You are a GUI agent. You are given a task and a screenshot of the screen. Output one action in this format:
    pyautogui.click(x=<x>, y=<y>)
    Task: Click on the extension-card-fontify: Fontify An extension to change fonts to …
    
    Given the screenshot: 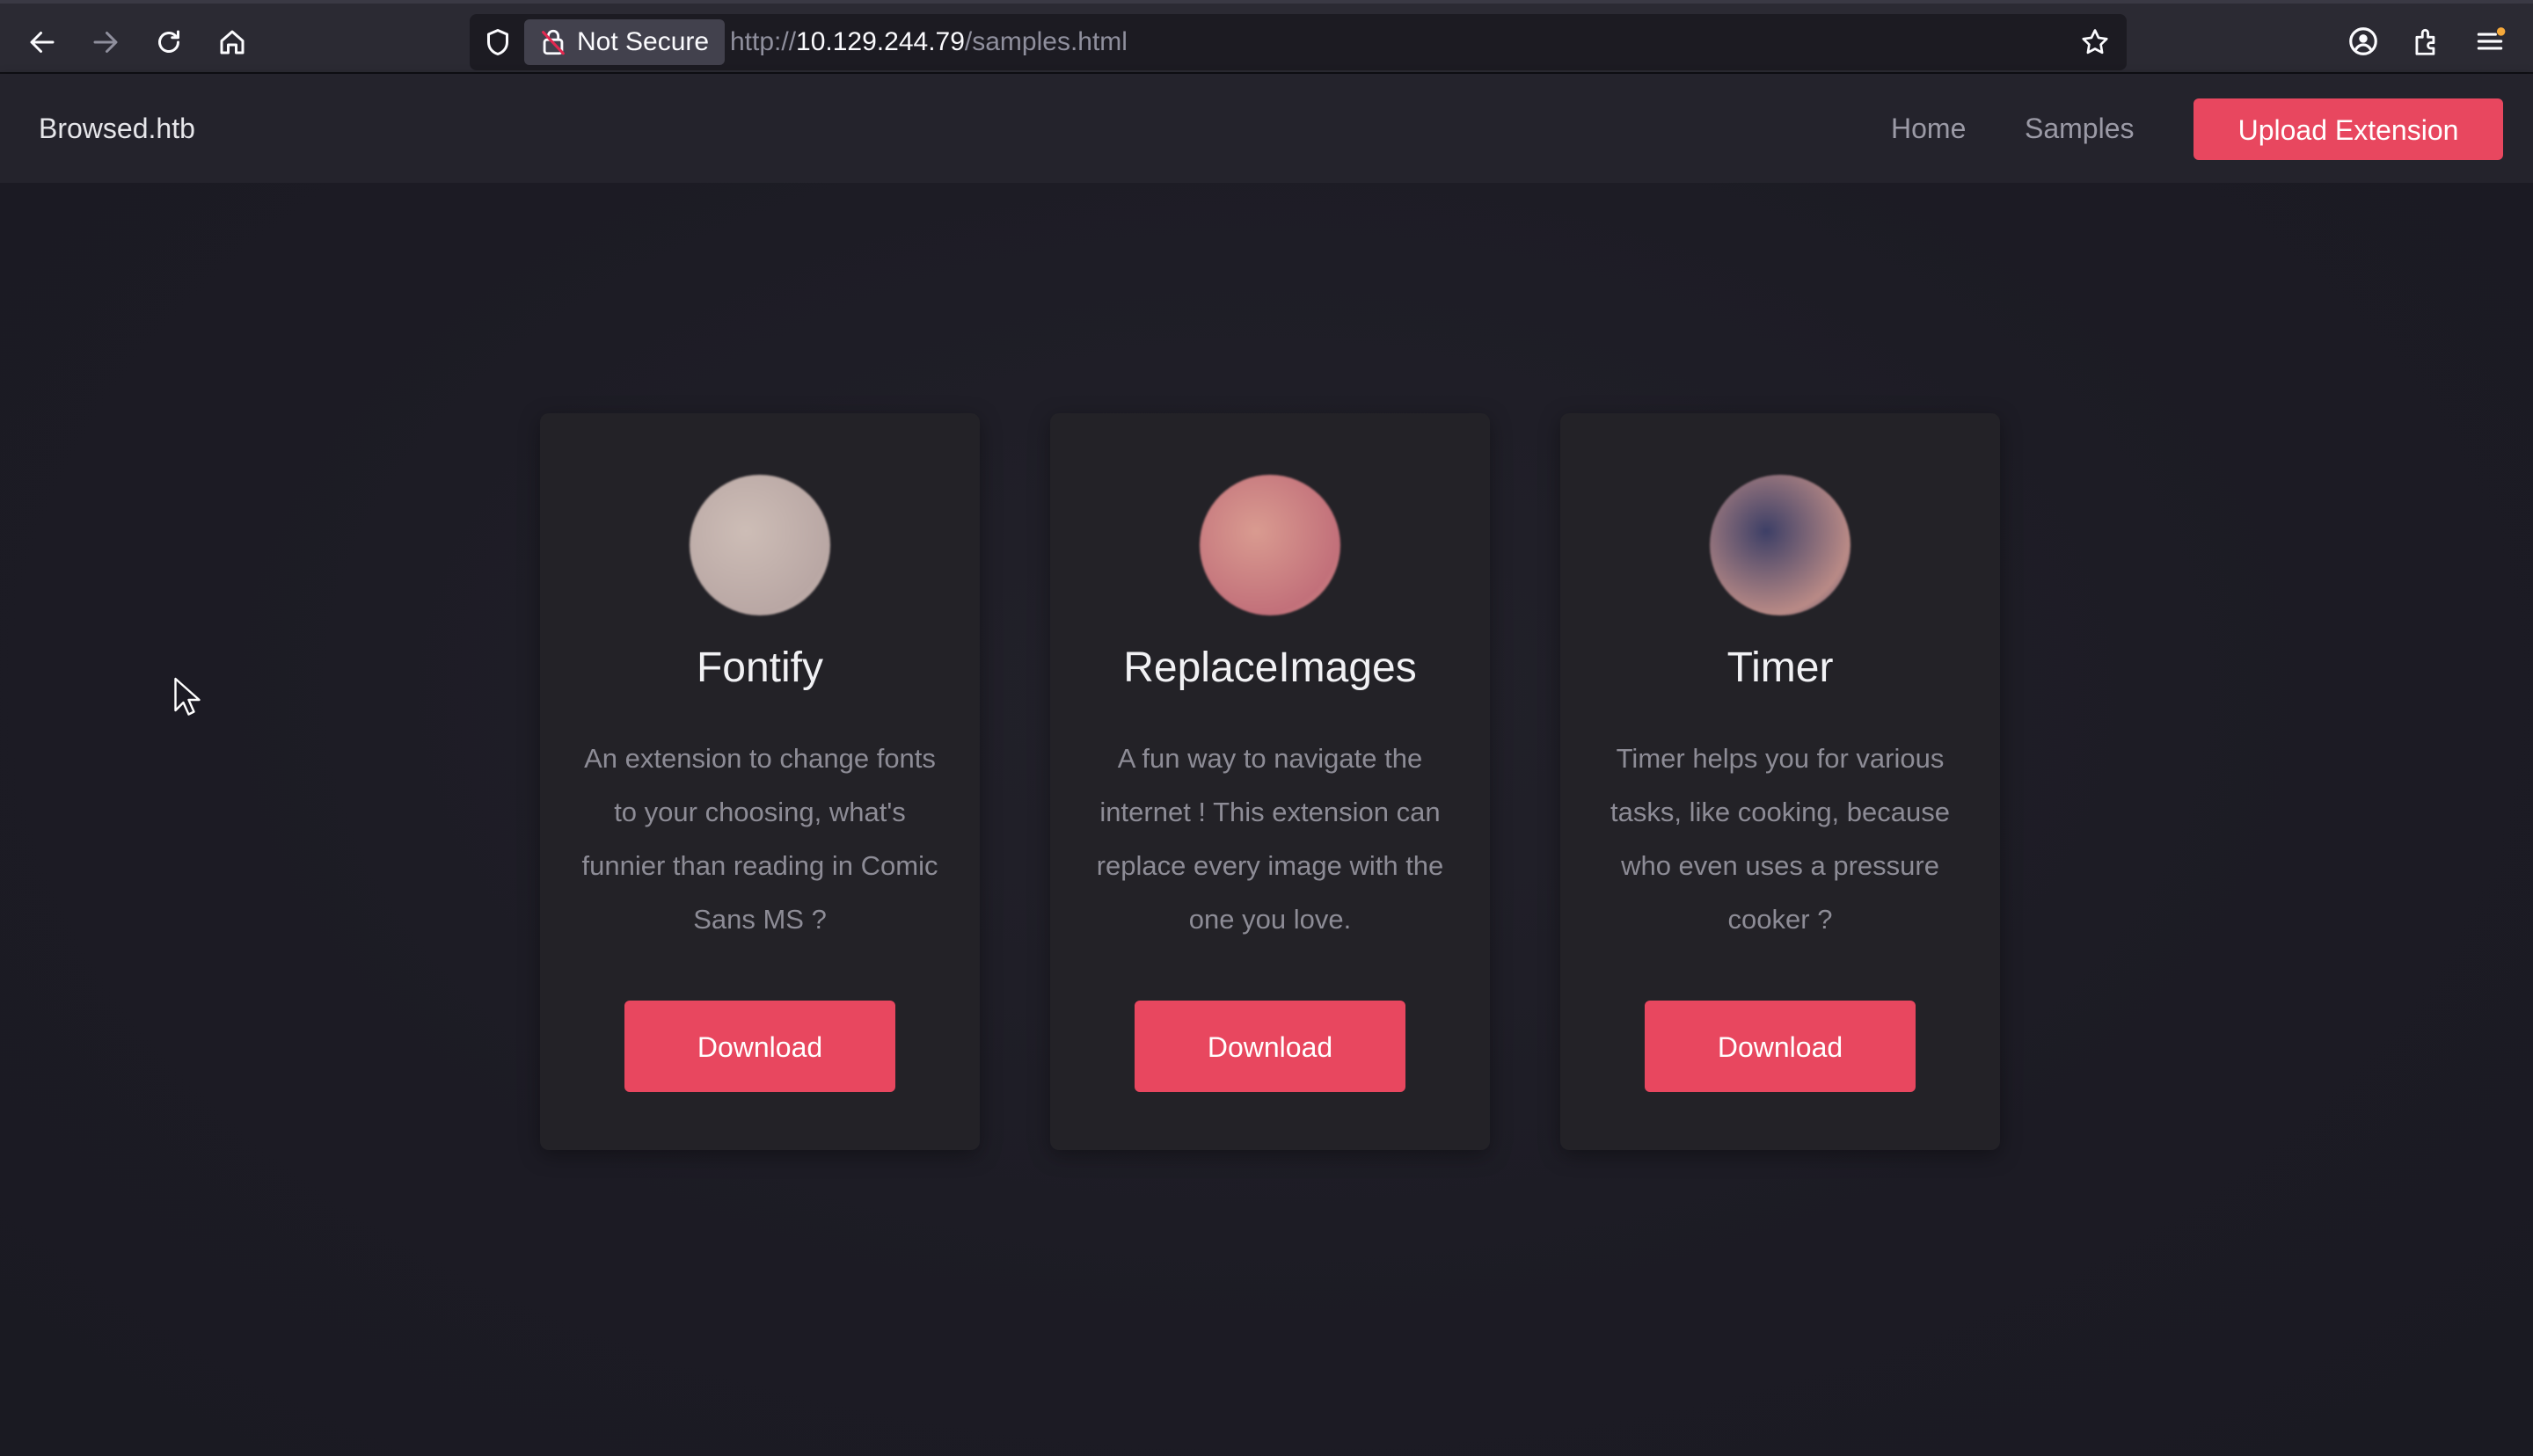 What is the action you would take?
    pyautogui.click(x=760, y=781)
    